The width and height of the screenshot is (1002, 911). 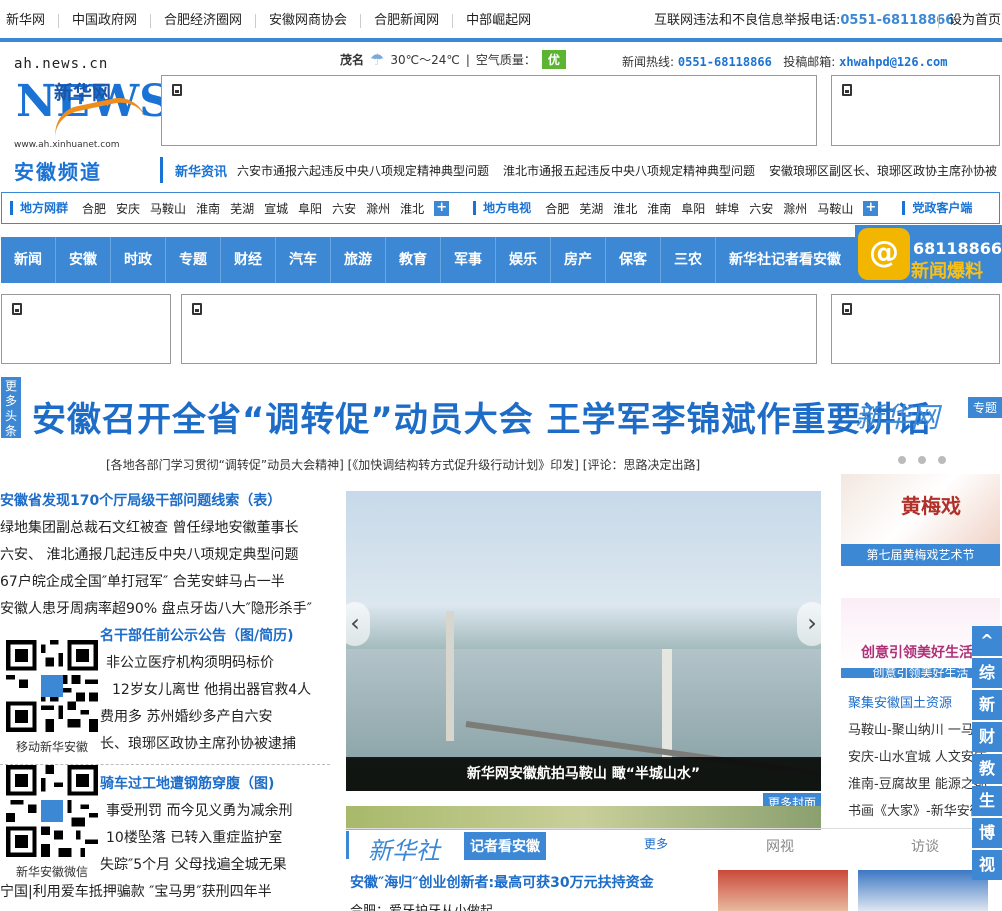 I want to click on news-item: 安徽人患牙周病率超90% 盘点牙齿八大″隐形杀手″, so click(x=165, y=609).